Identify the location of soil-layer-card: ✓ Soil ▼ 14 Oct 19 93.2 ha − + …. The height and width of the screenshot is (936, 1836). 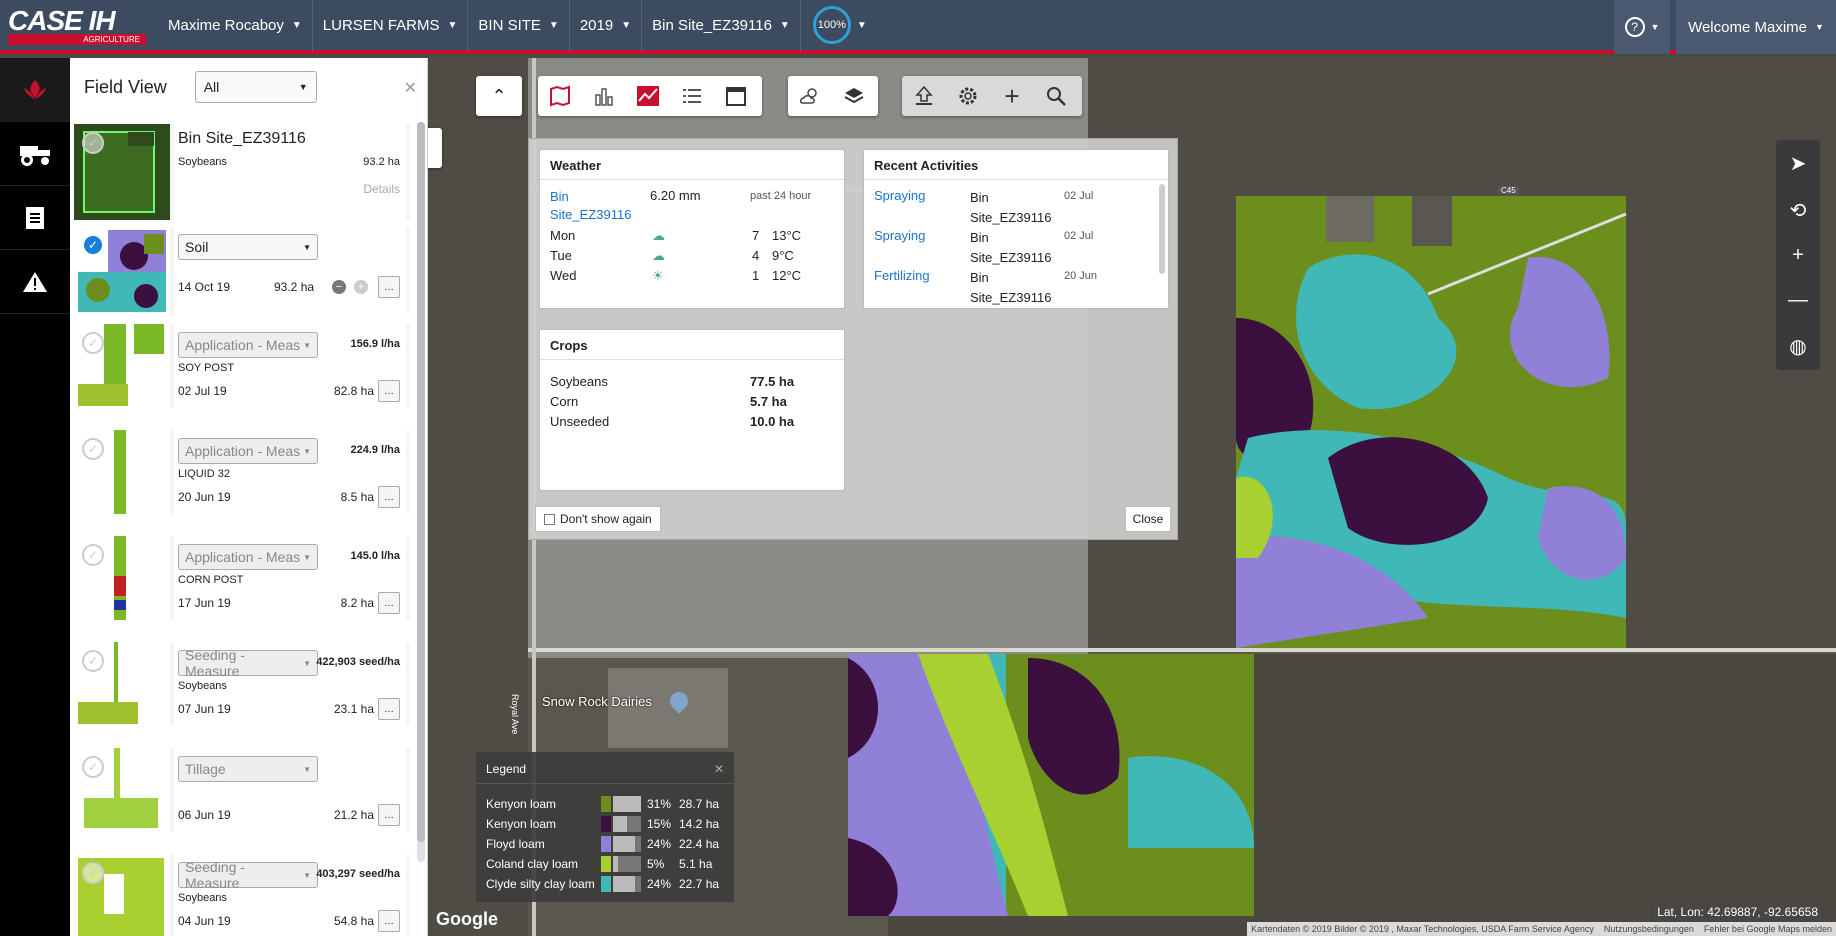
(242, 270).